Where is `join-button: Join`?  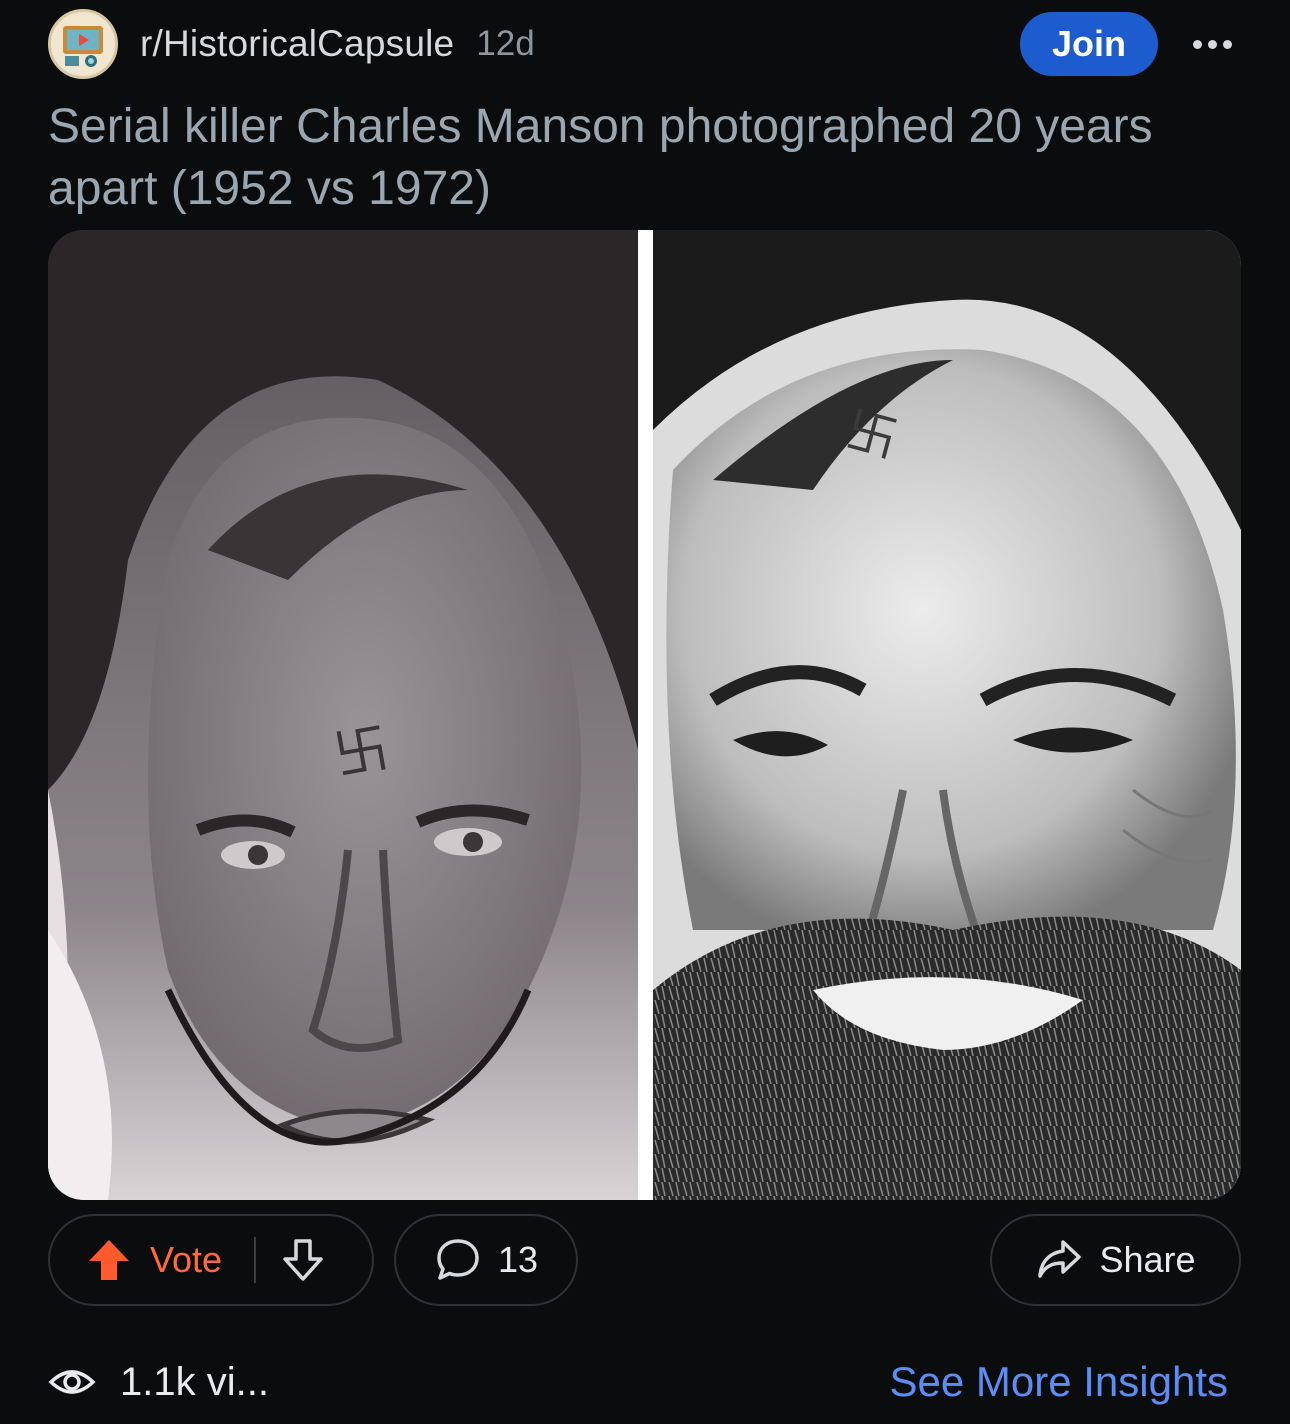 join-button: Join is located at coordinates (1089, 44).